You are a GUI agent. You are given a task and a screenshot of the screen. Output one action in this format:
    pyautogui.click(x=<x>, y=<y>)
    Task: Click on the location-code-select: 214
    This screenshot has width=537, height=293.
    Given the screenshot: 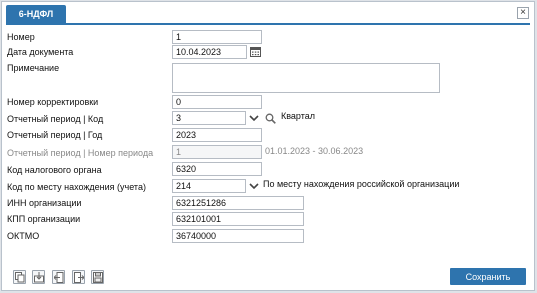 What is the action you would take?
    pyautogui.click(x=209, y=186)
    